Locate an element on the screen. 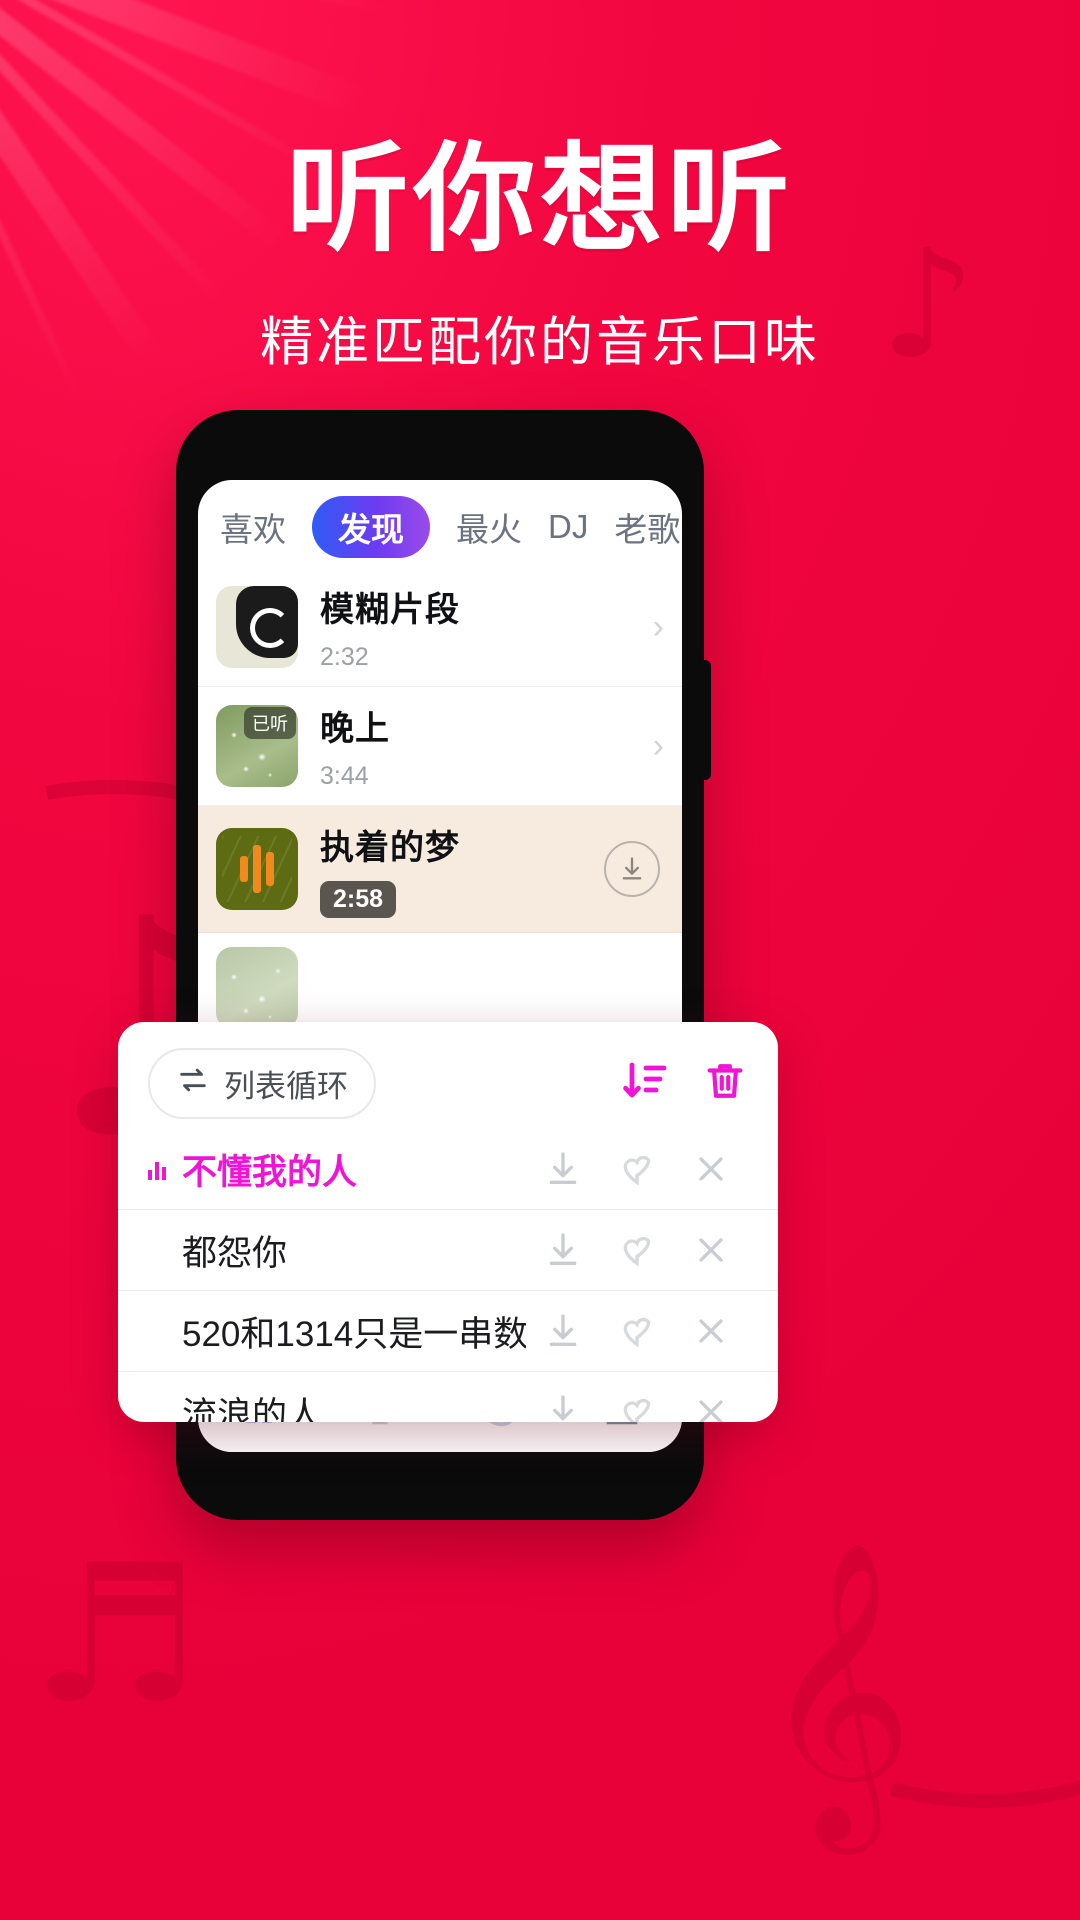  listened-badge: 已听 is located at coordinates (270, 723).